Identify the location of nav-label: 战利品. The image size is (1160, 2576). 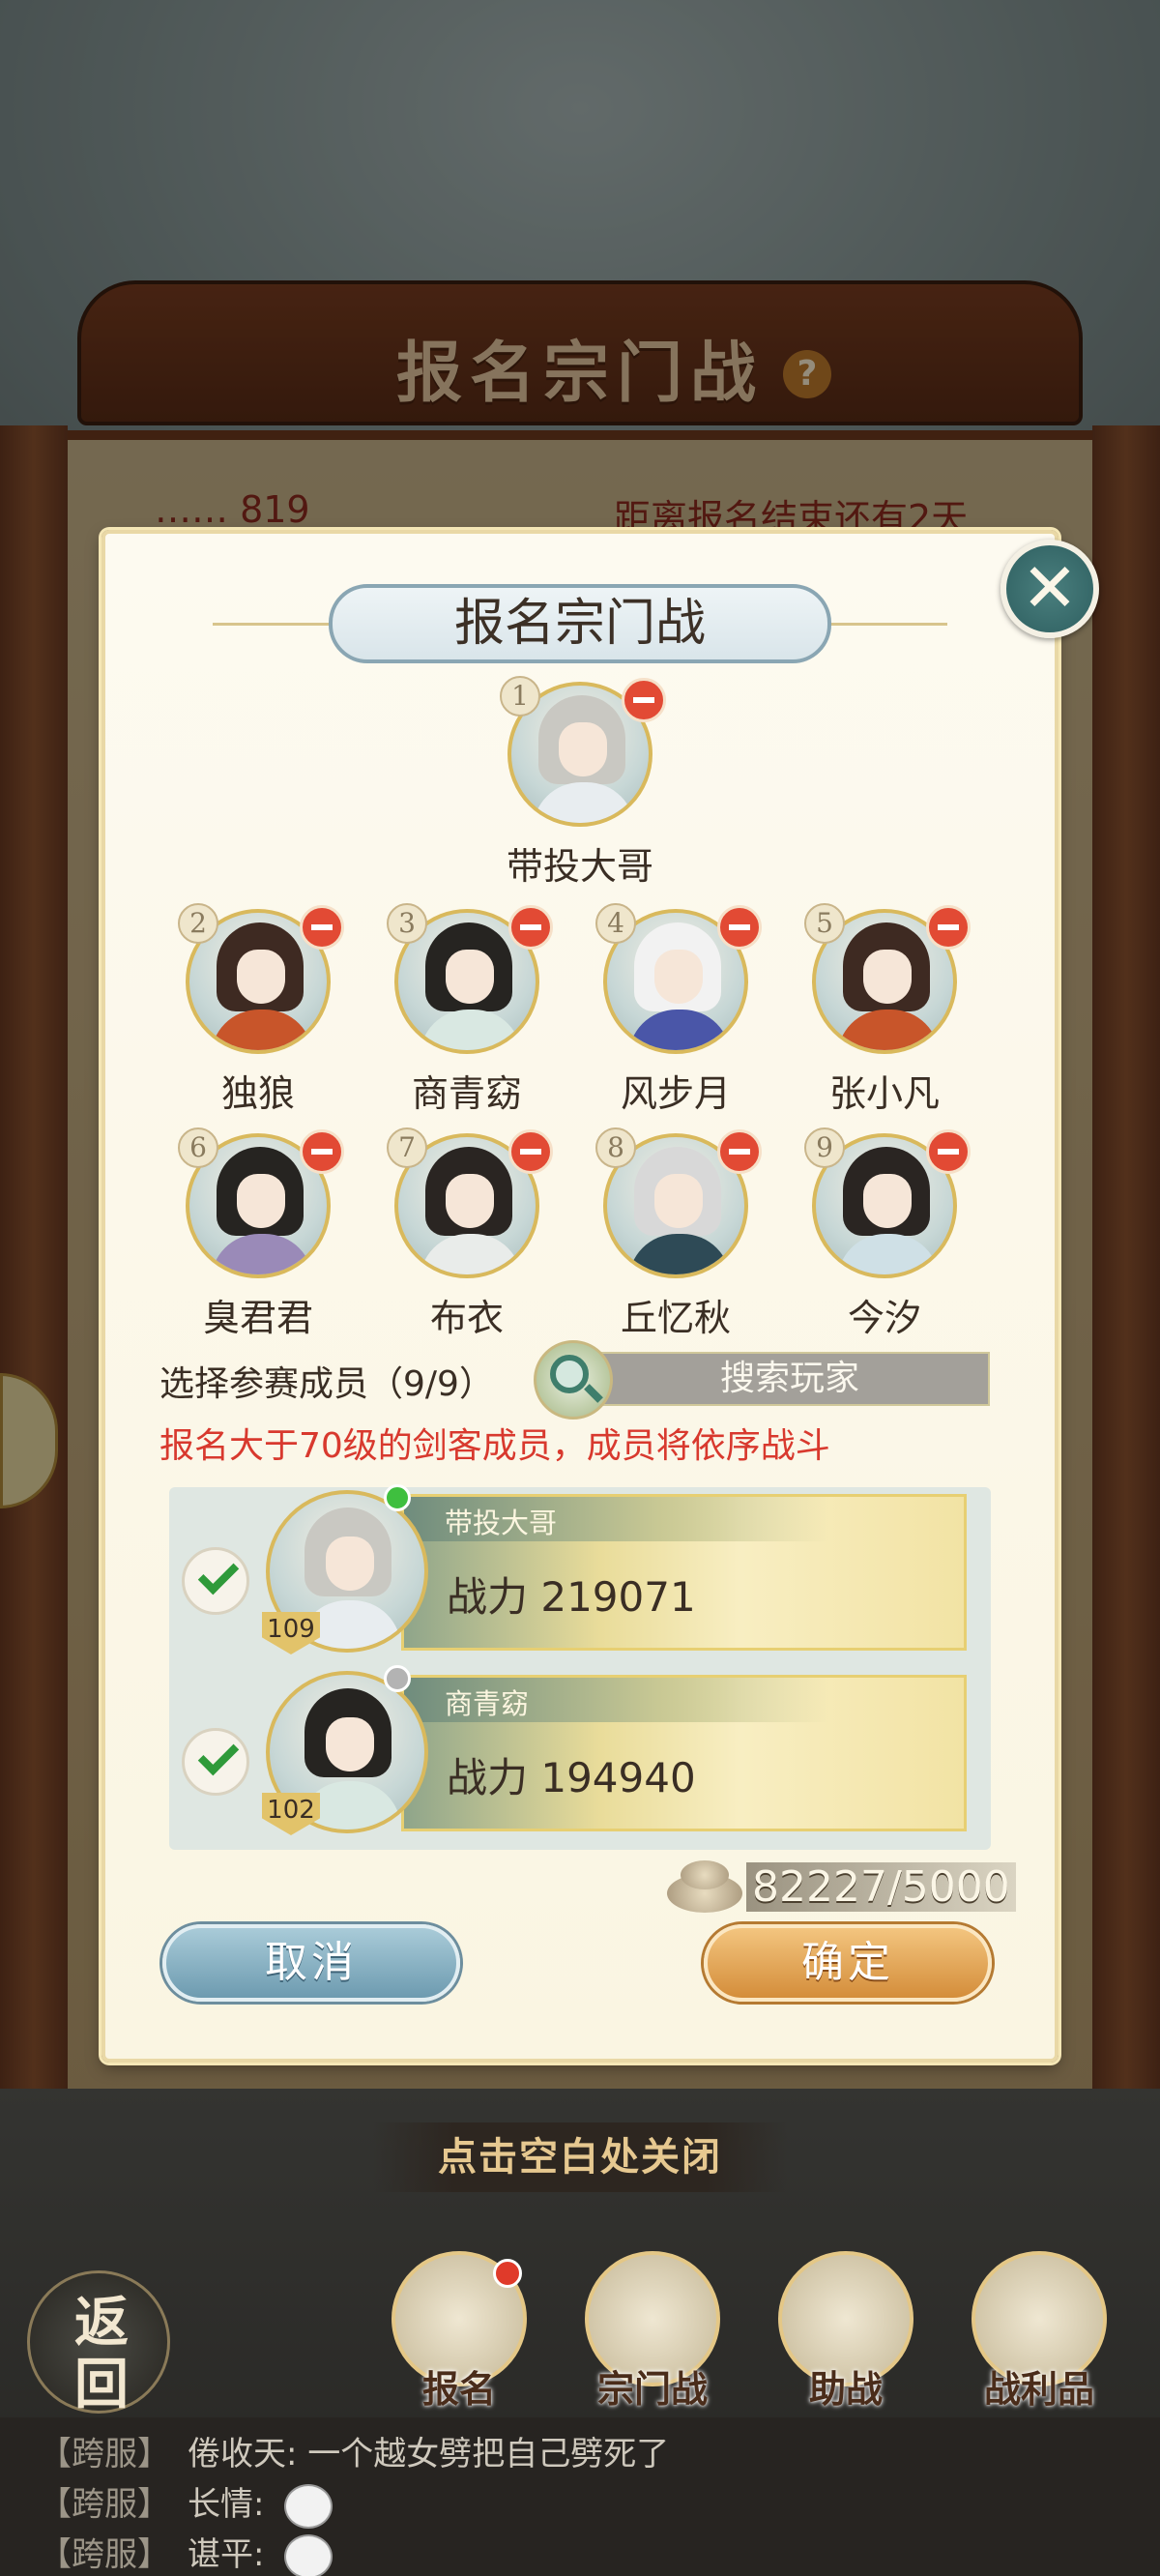
(1038, 2389).